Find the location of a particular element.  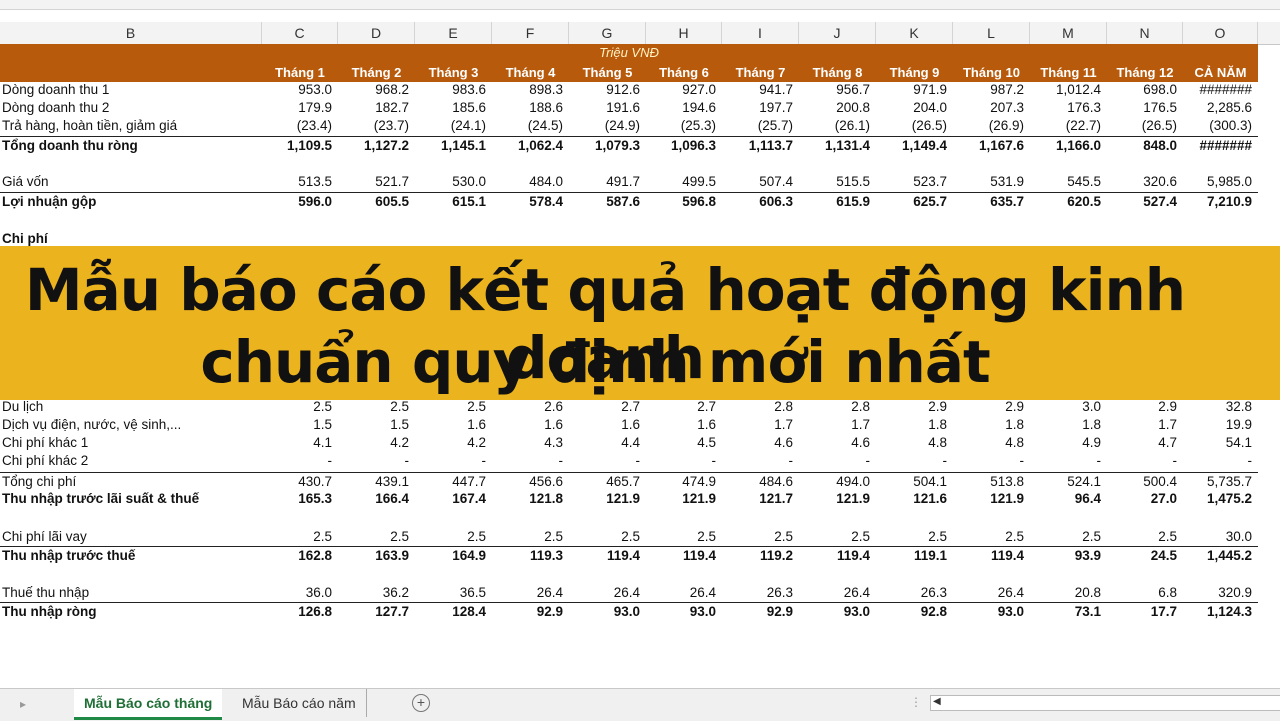

table-cell: 1,445.2 is located at coordinates (1229, 555).